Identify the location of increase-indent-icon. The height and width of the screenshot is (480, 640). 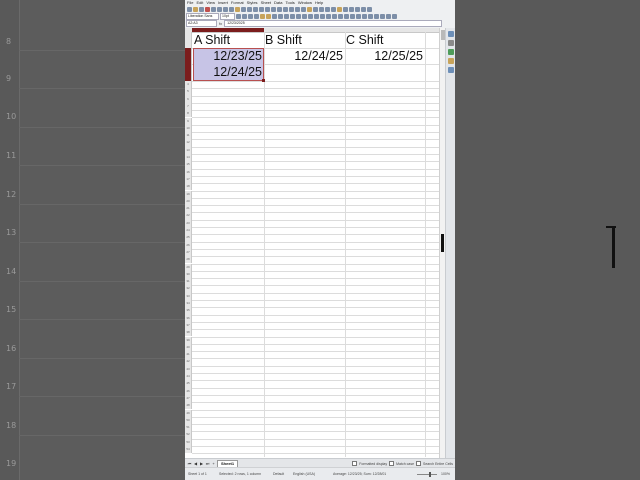
(364, 16).